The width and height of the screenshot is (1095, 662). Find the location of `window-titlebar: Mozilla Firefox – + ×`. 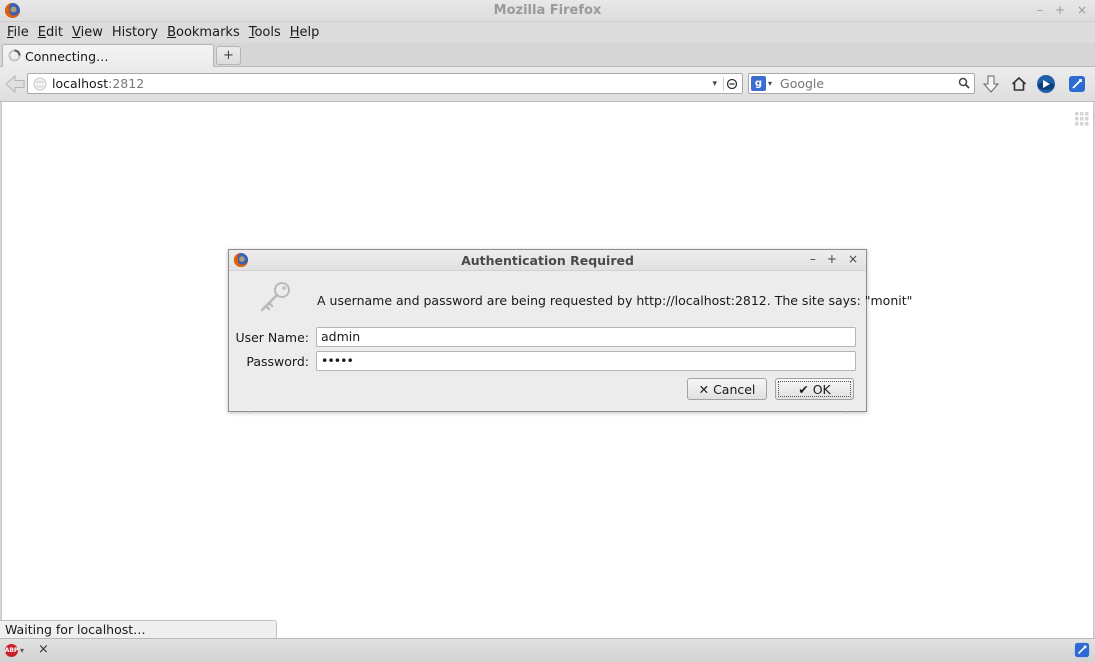

window-titlebar: Mozilla Firefox – + × is located at coordinates (547, 11).